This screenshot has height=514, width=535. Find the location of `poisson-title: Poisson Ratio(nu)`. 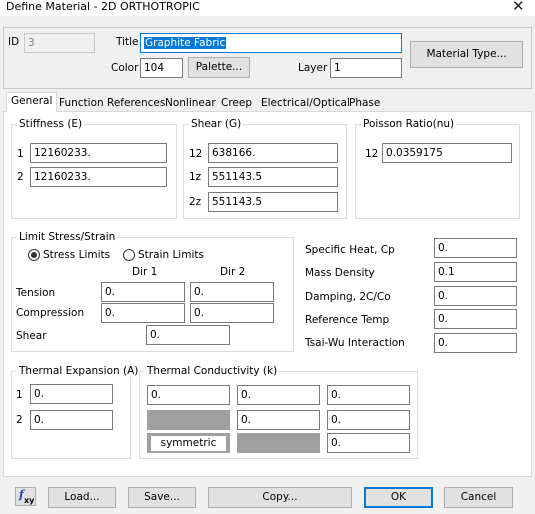

poisson-title: Poisson Ratio(nu) is located at coordinates (409, 124).